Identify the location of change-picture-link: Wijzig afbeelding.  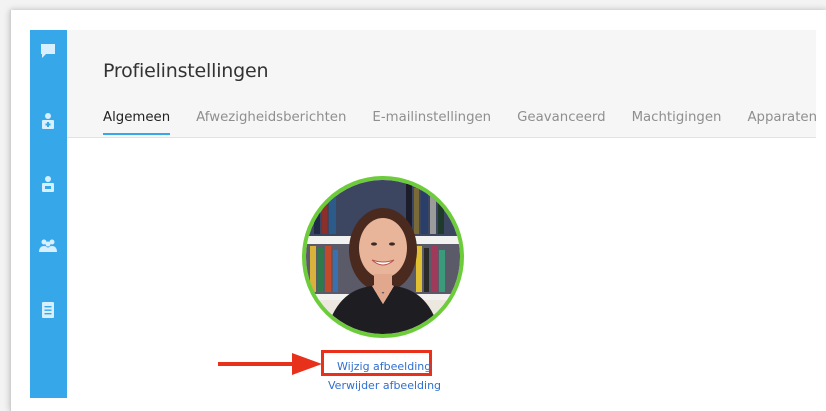
(384, 366).